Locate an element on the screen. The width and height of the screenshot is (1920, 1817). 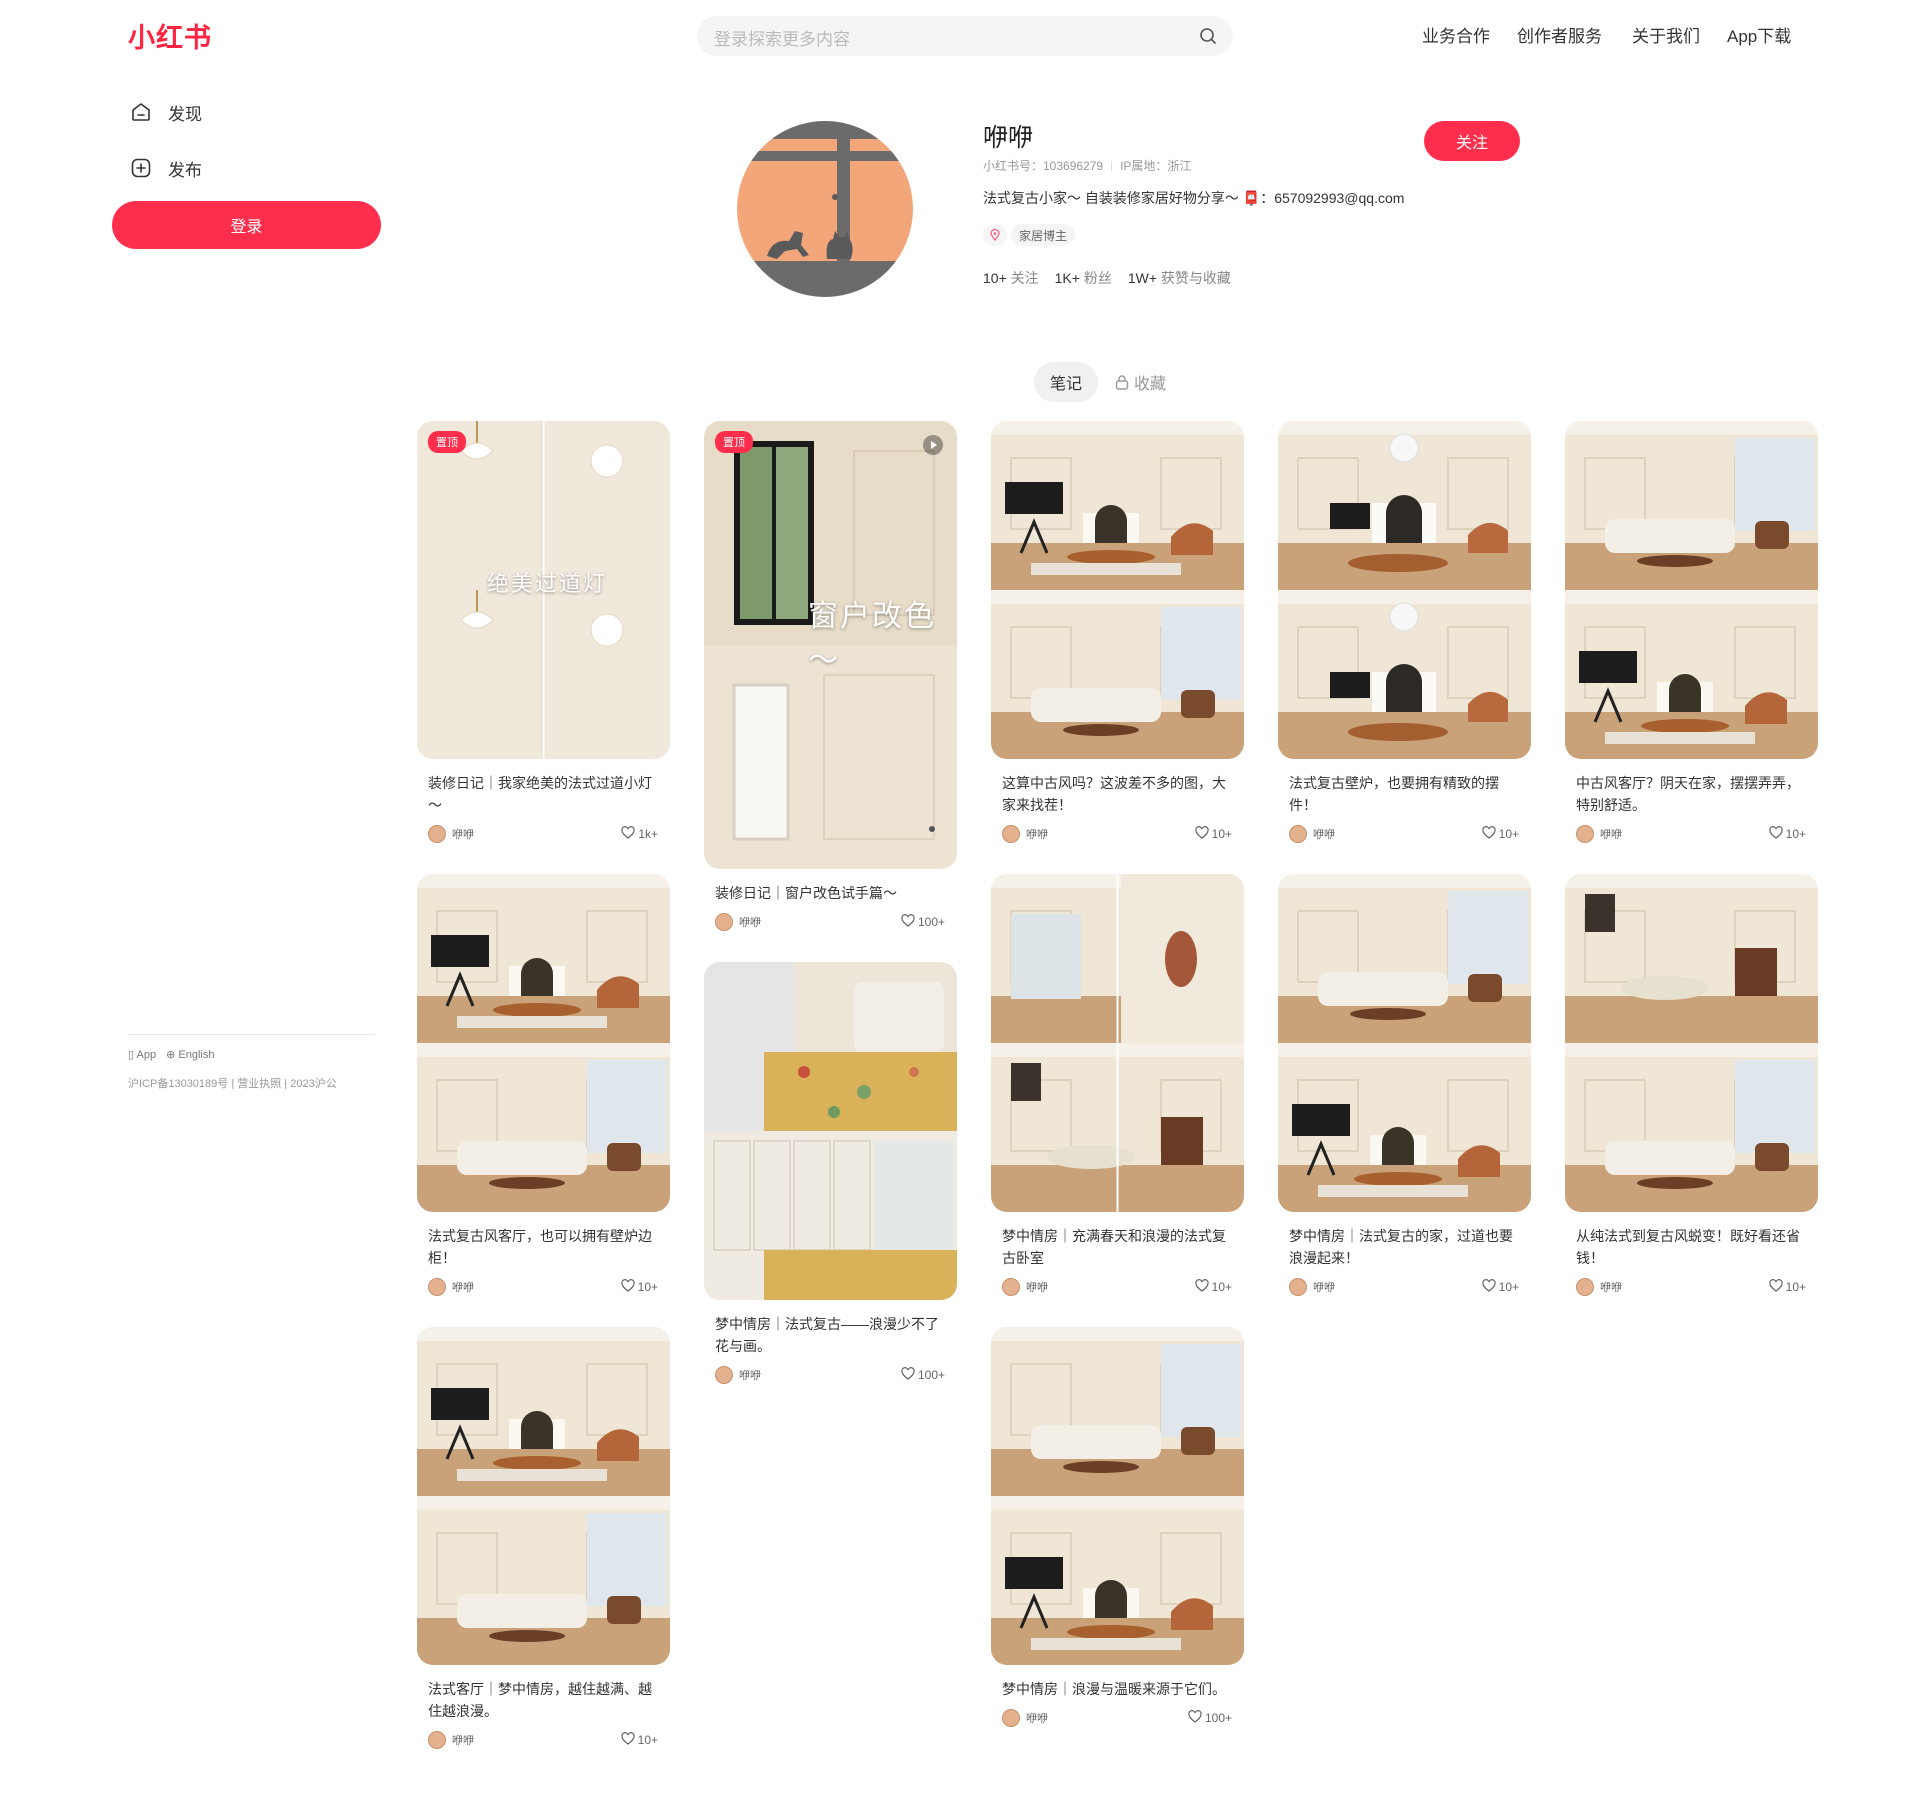
tab-notes: 笔记 is located at coordinates (1066, 382).